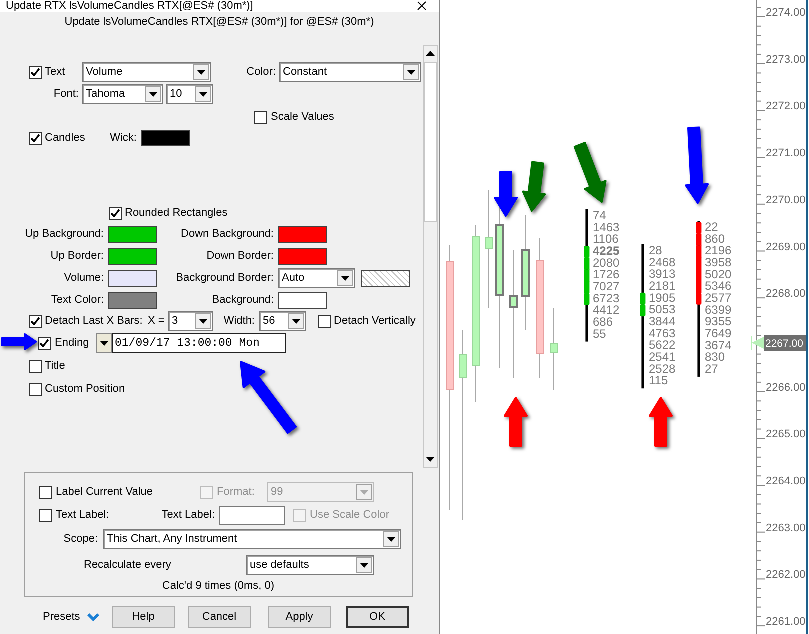  What do you see at coordinates (105, 492) in the screenshot?
I see `checkbox-label: Label Current Value` at bounding box center [105, 492].